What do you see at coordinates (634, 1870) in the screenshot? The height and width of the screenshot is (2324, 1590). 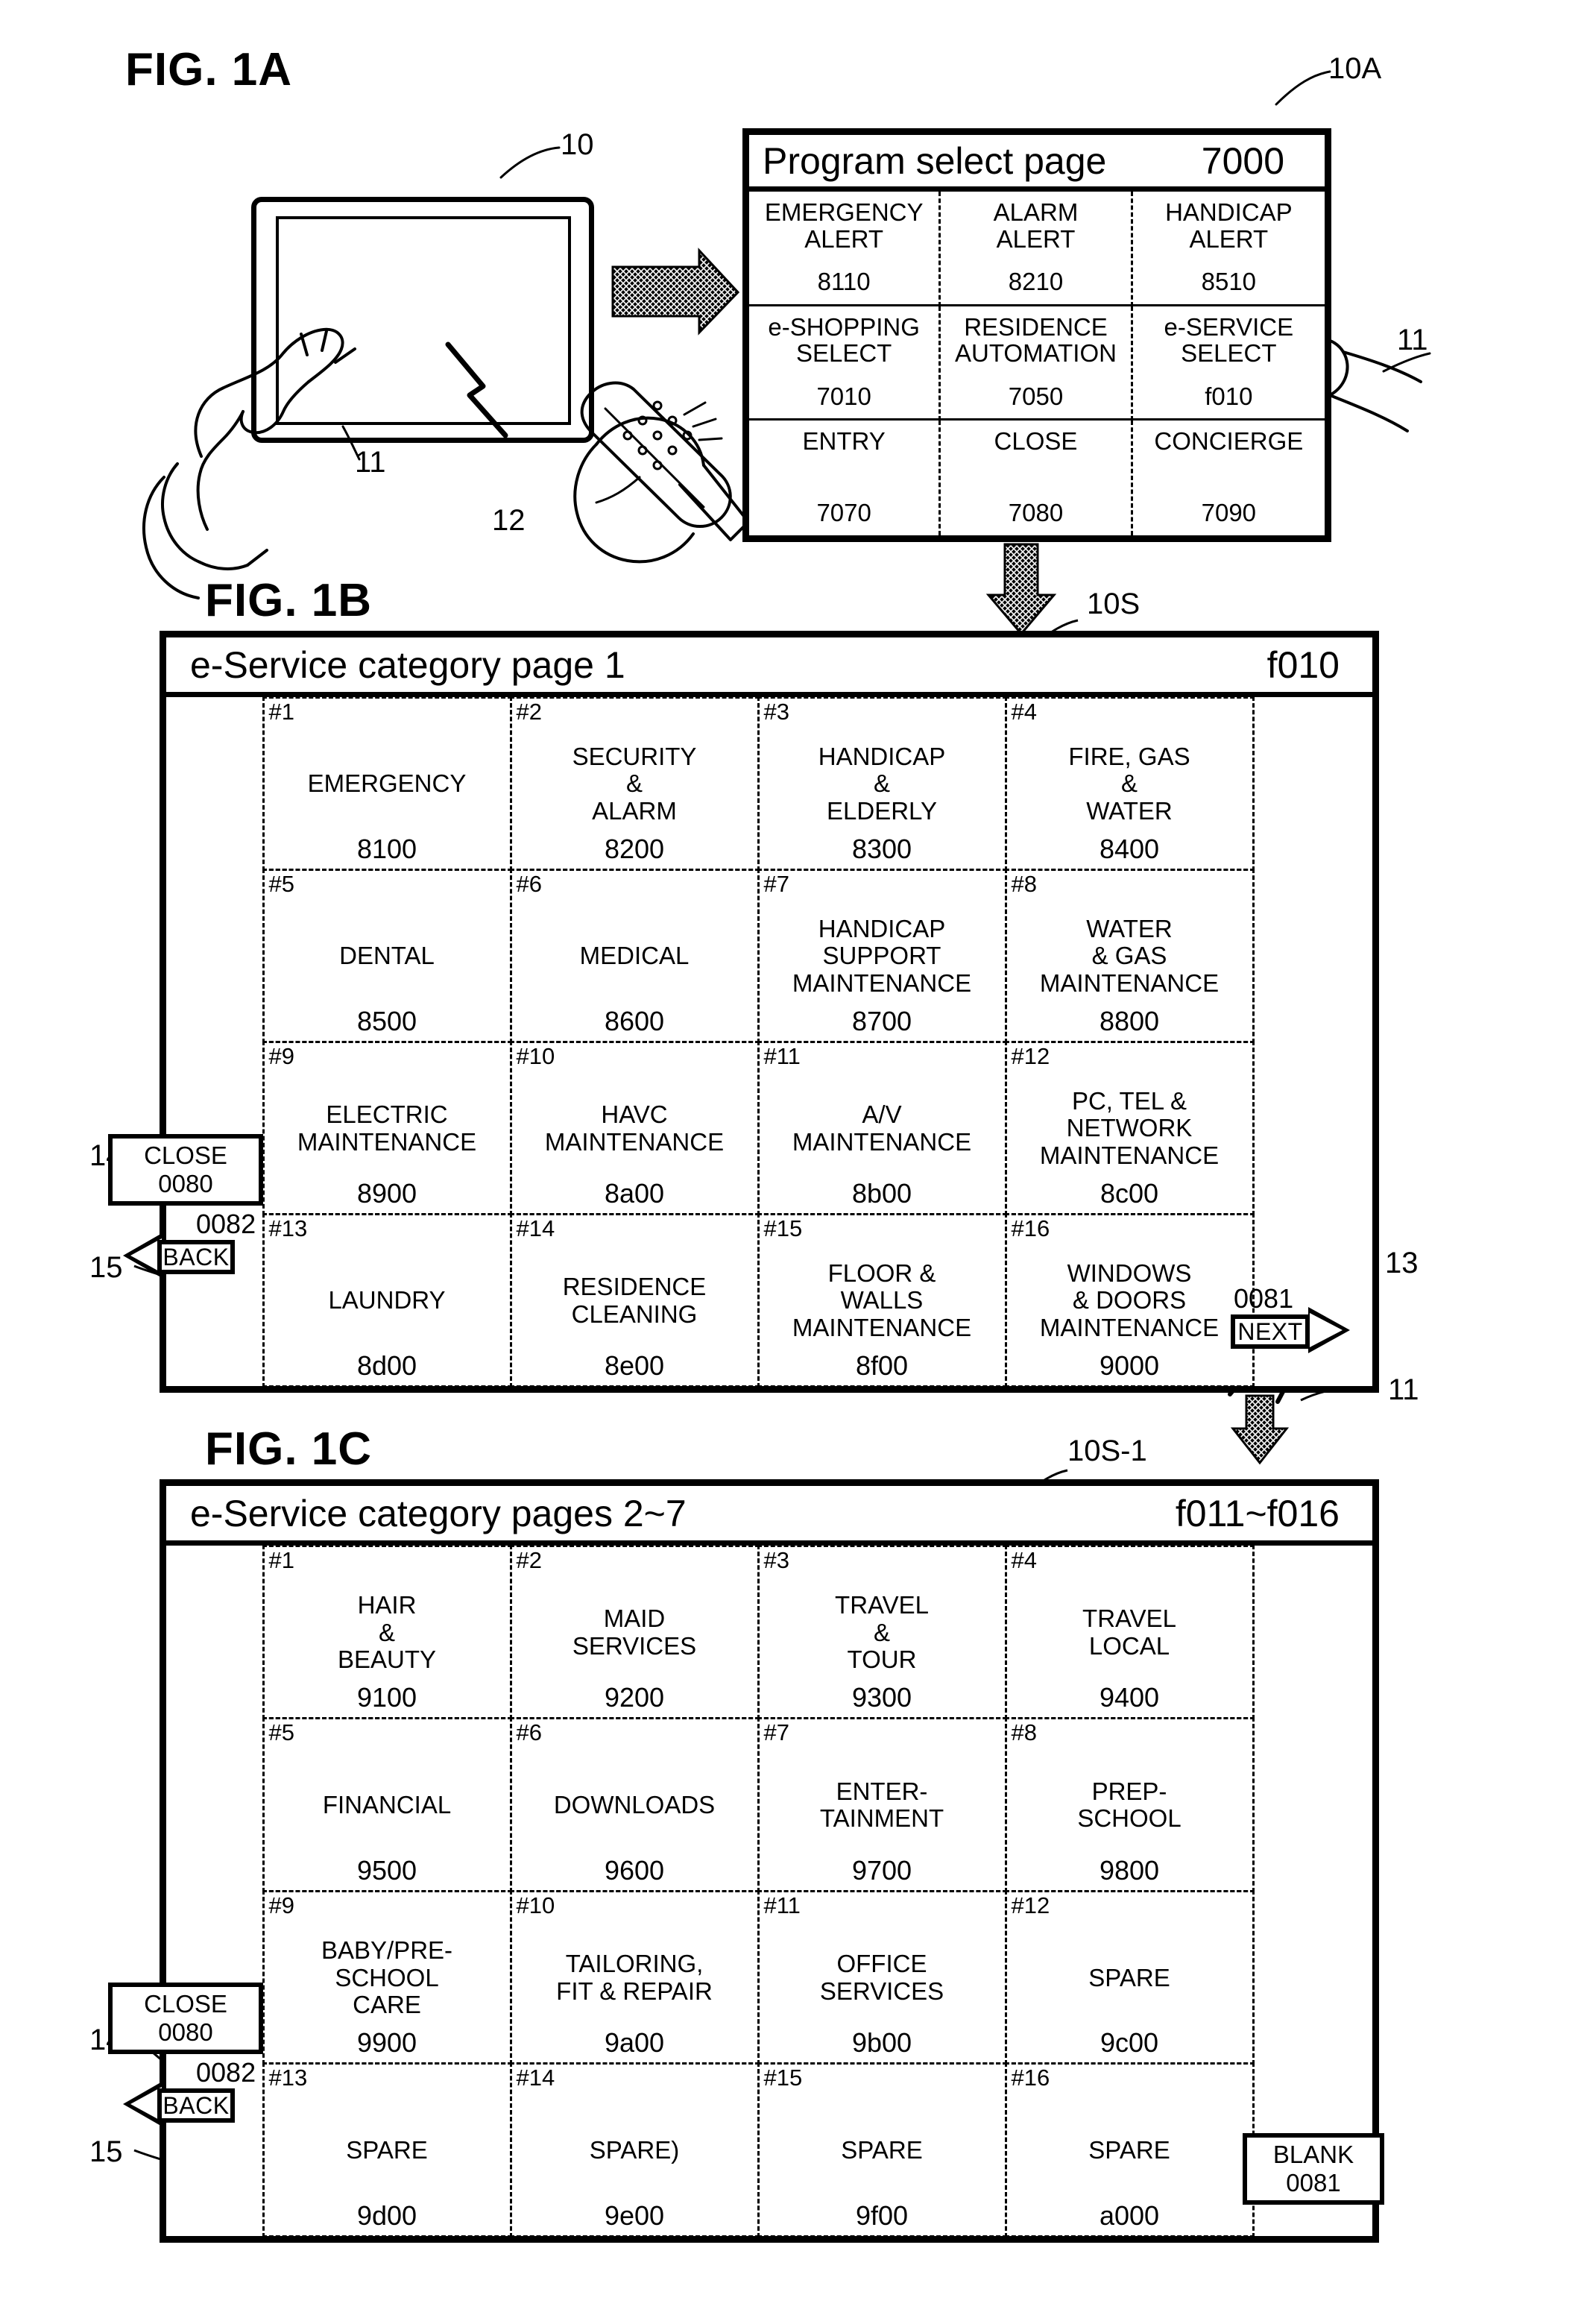 I see `category-cell-code: 9600` at bounding box center [634, 1870].